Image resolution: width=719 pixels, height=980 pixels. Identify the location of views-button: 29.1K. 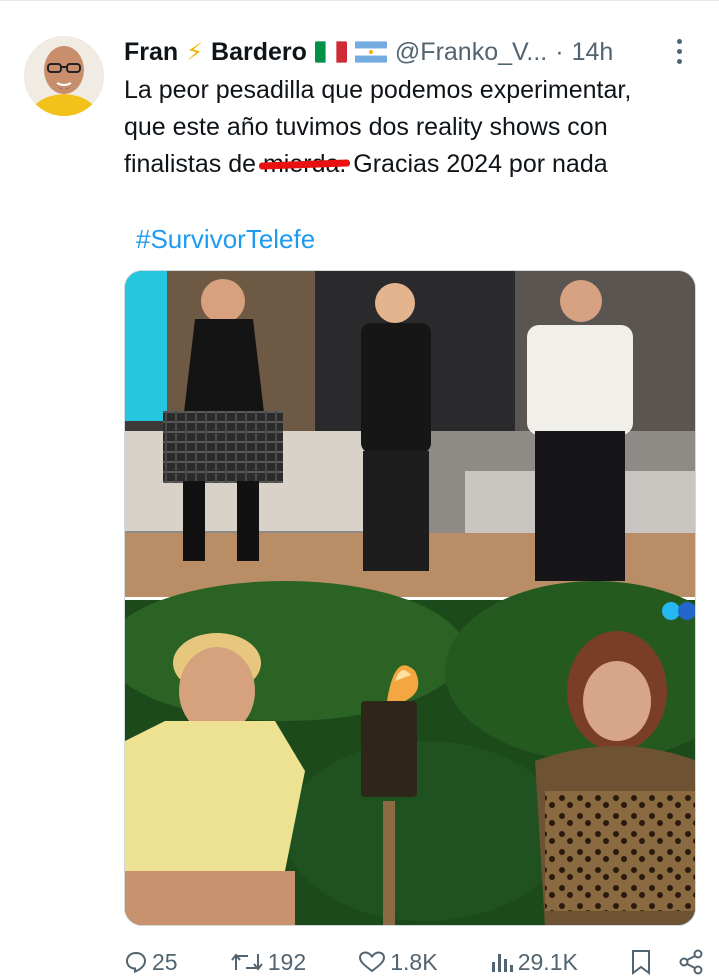
(534, 962).